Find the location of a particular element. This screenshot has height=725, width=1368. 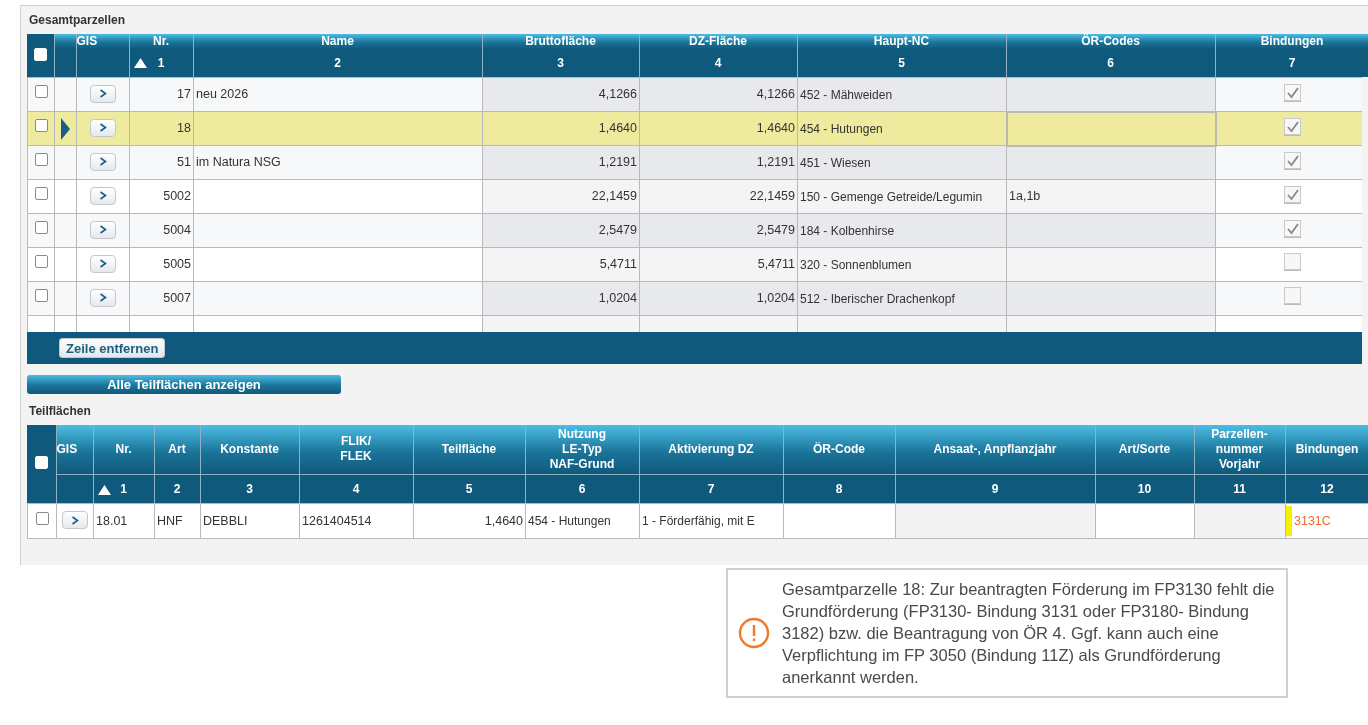

column-header: FLIK/ FLEK is located at coordinates (356, 449).